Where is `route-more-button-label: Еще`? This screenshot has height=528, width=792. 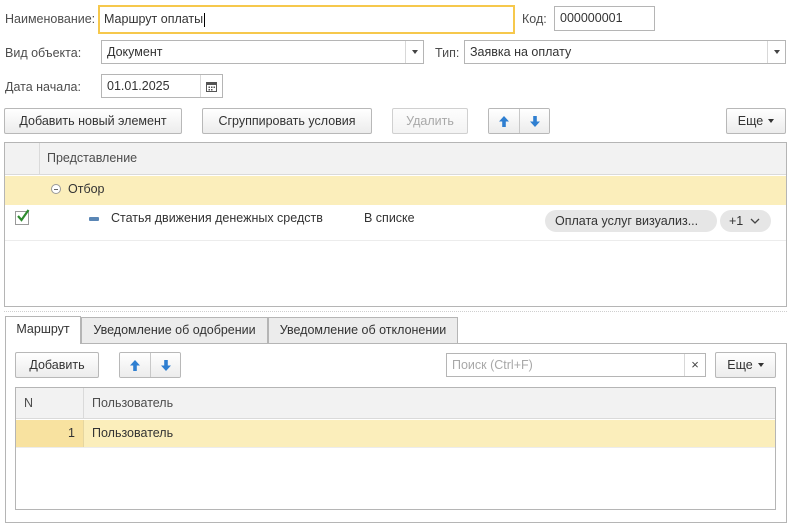
route-more-button-label: Еще is located at coordinates (740, 365).